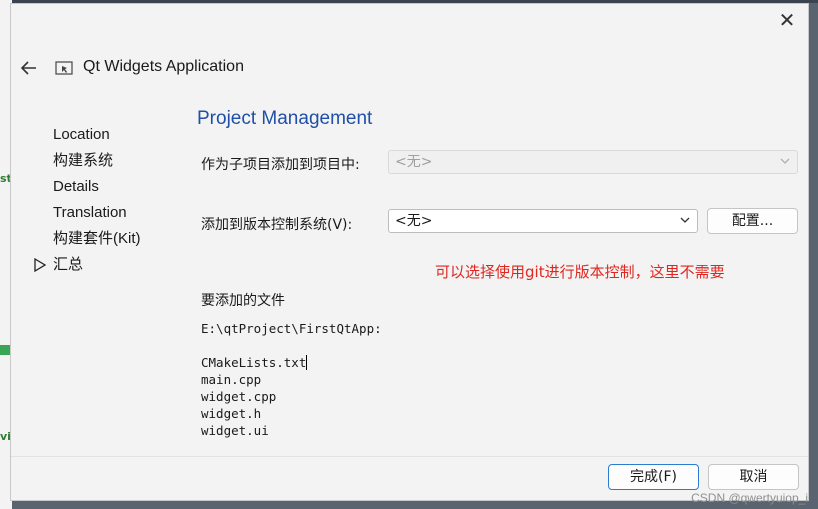  Describe the element at coordinates (409, 456) in the screenshot. I see `footer-divider` at that location.